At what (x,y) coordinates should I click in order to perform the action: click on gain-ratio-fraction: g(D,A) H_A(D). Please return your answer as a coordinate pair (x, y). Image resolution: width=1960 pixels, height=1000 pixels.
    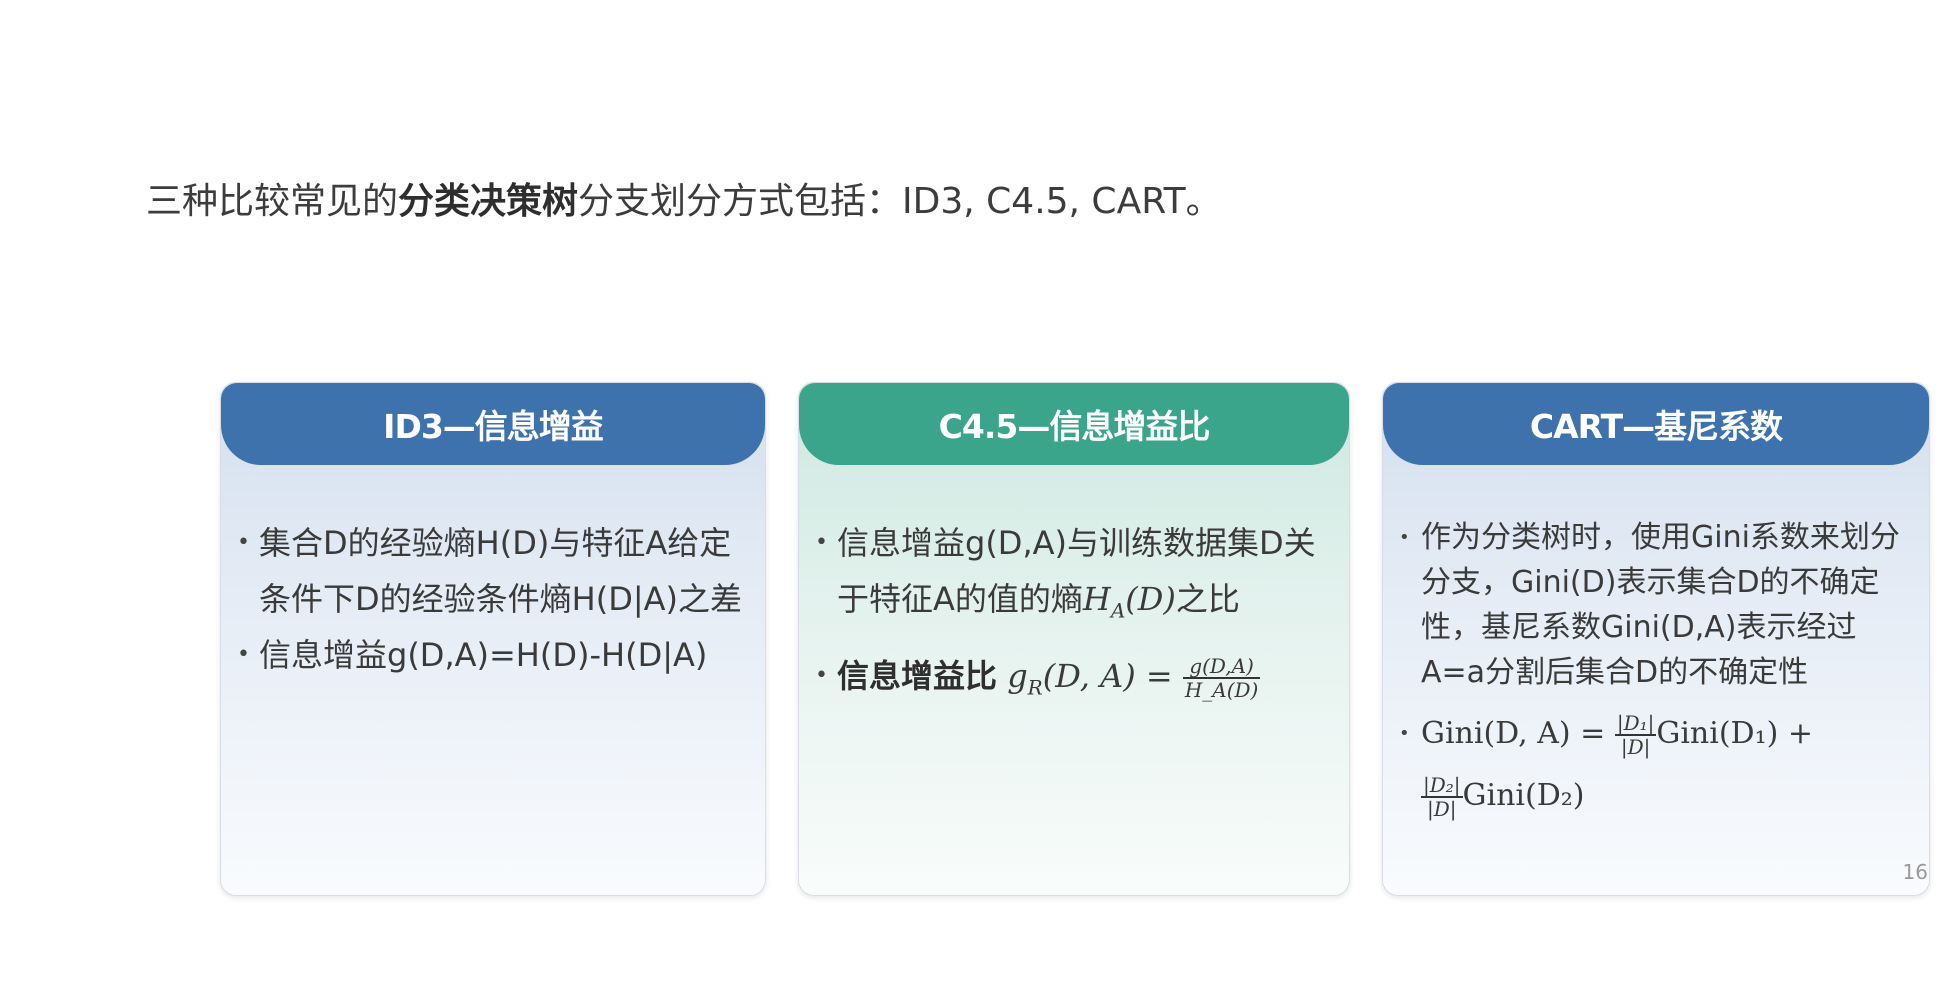
    Looking at the image, I should click on (1221, 679).